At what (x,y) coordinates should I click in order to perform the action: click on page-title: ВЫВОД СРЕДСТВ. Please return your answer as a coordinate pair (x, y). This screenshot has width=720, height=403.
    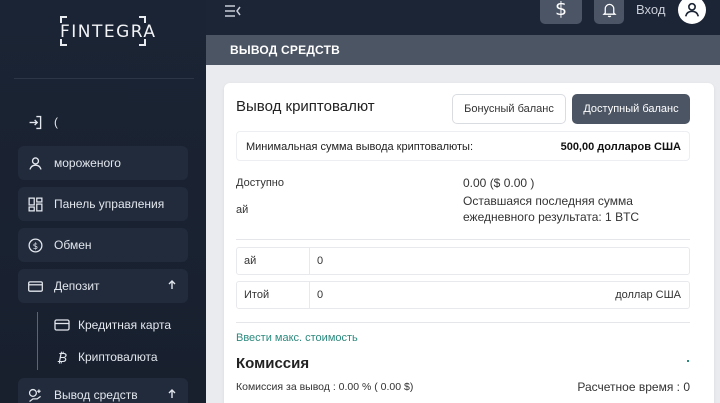
    Looking at the image, I should click on (463, 50).